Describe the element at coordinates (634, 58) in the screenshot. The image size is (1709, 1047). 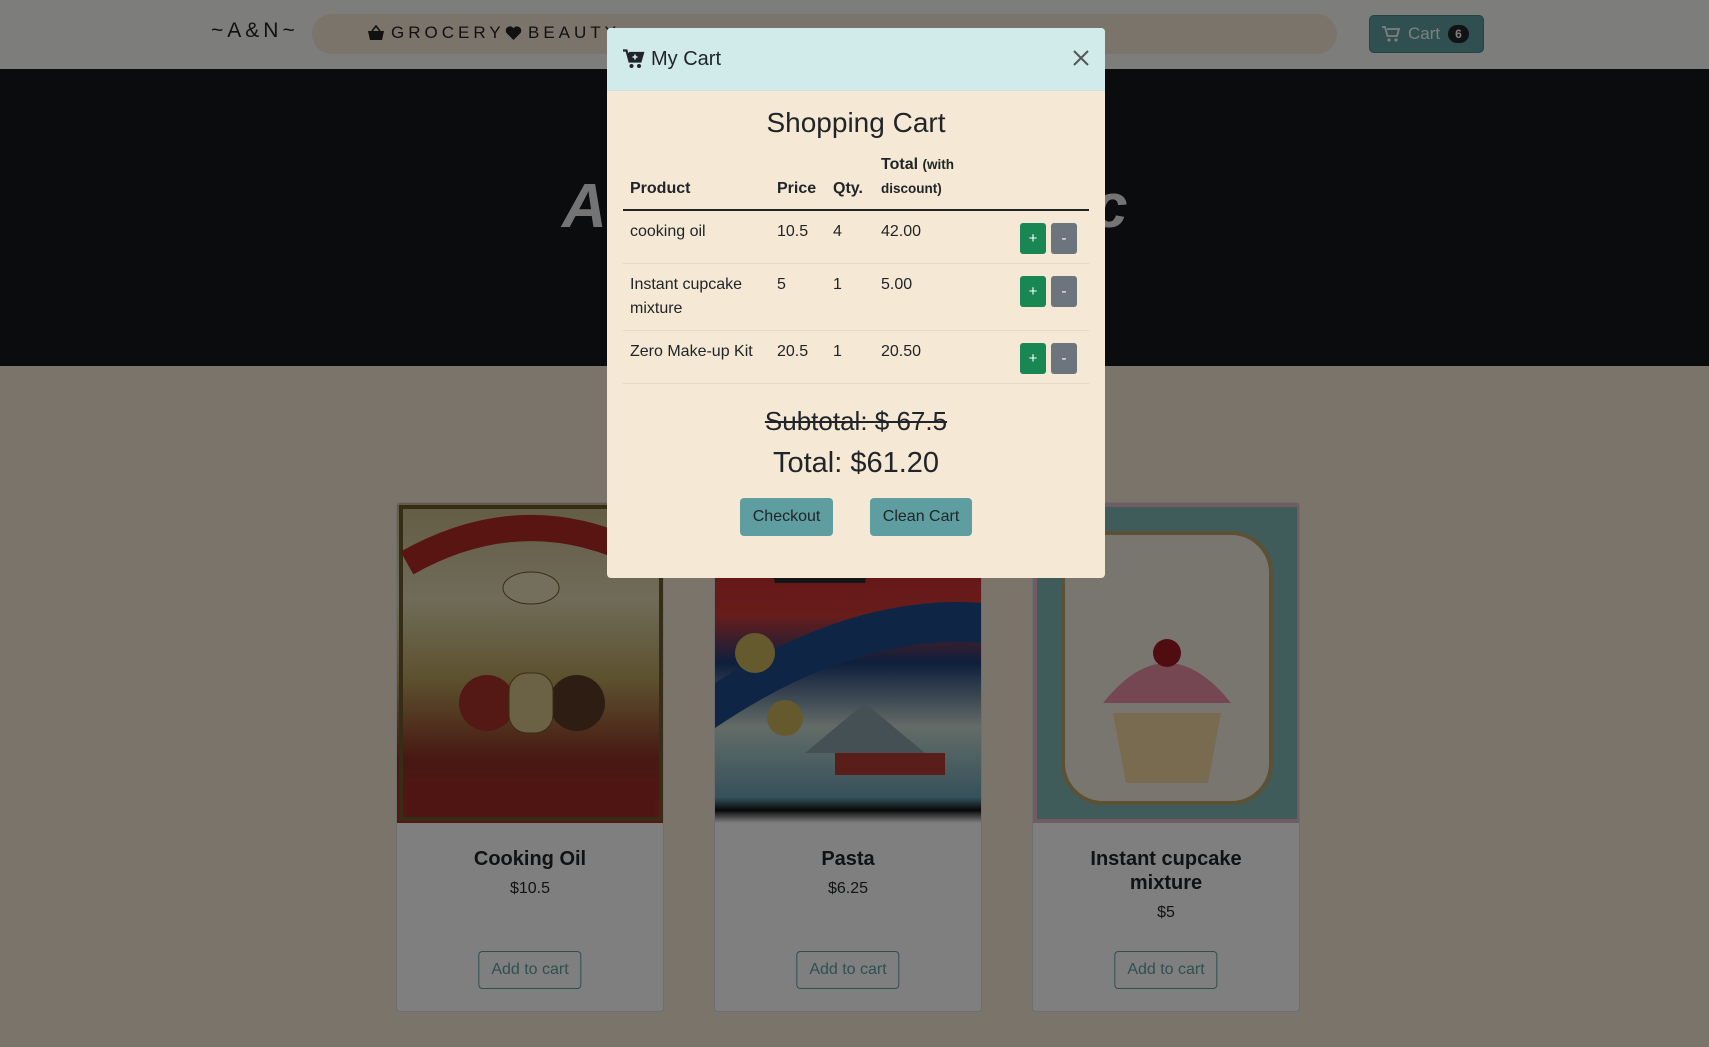
I see `cart-plus-icon` at that location.